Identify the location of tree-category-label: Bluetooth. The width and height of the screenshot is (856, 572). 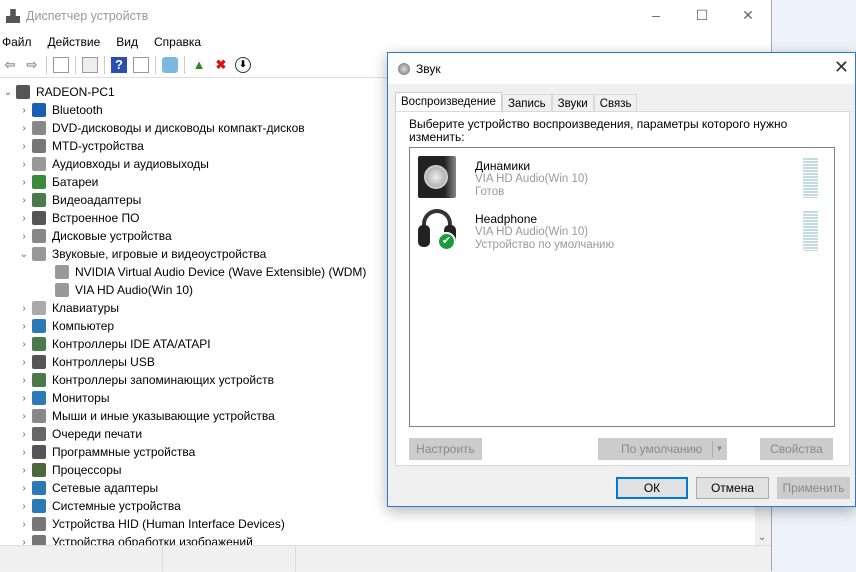
(77, 110).